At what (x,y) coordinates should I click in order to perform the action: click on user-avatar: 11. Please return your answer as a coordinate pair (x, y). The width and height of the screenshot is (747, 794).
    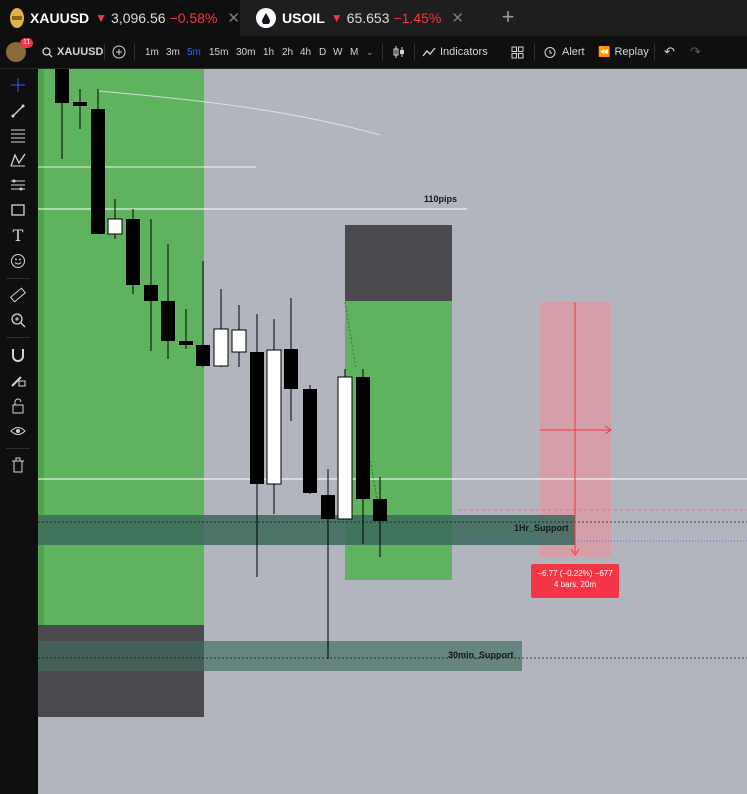
    Looking at the image, I should click on (20, 52).